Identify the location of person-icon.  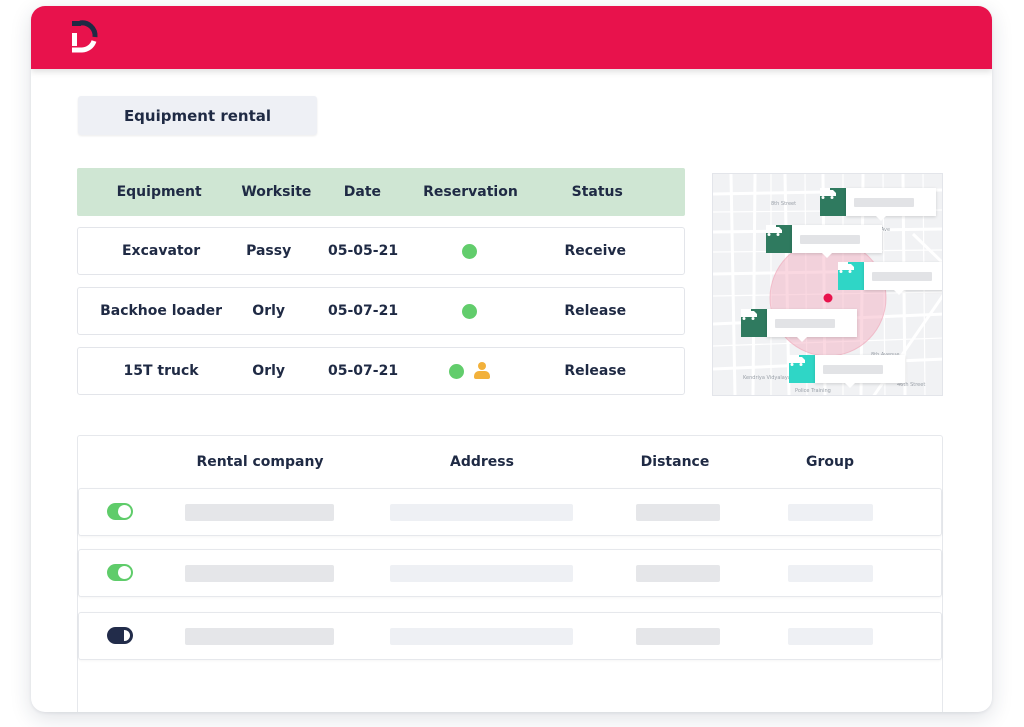
(482, 371).